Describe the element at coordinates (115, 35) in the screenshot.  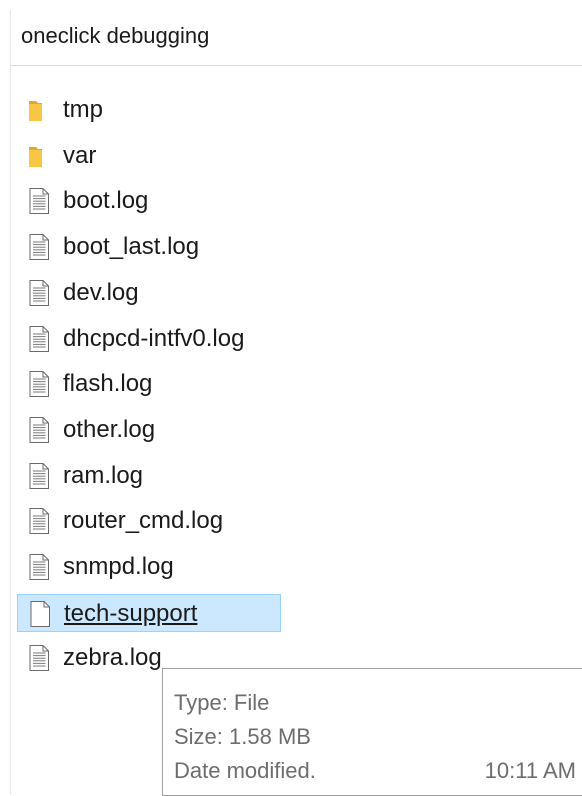
I see `folder-title: oneclick debugging` at that location.